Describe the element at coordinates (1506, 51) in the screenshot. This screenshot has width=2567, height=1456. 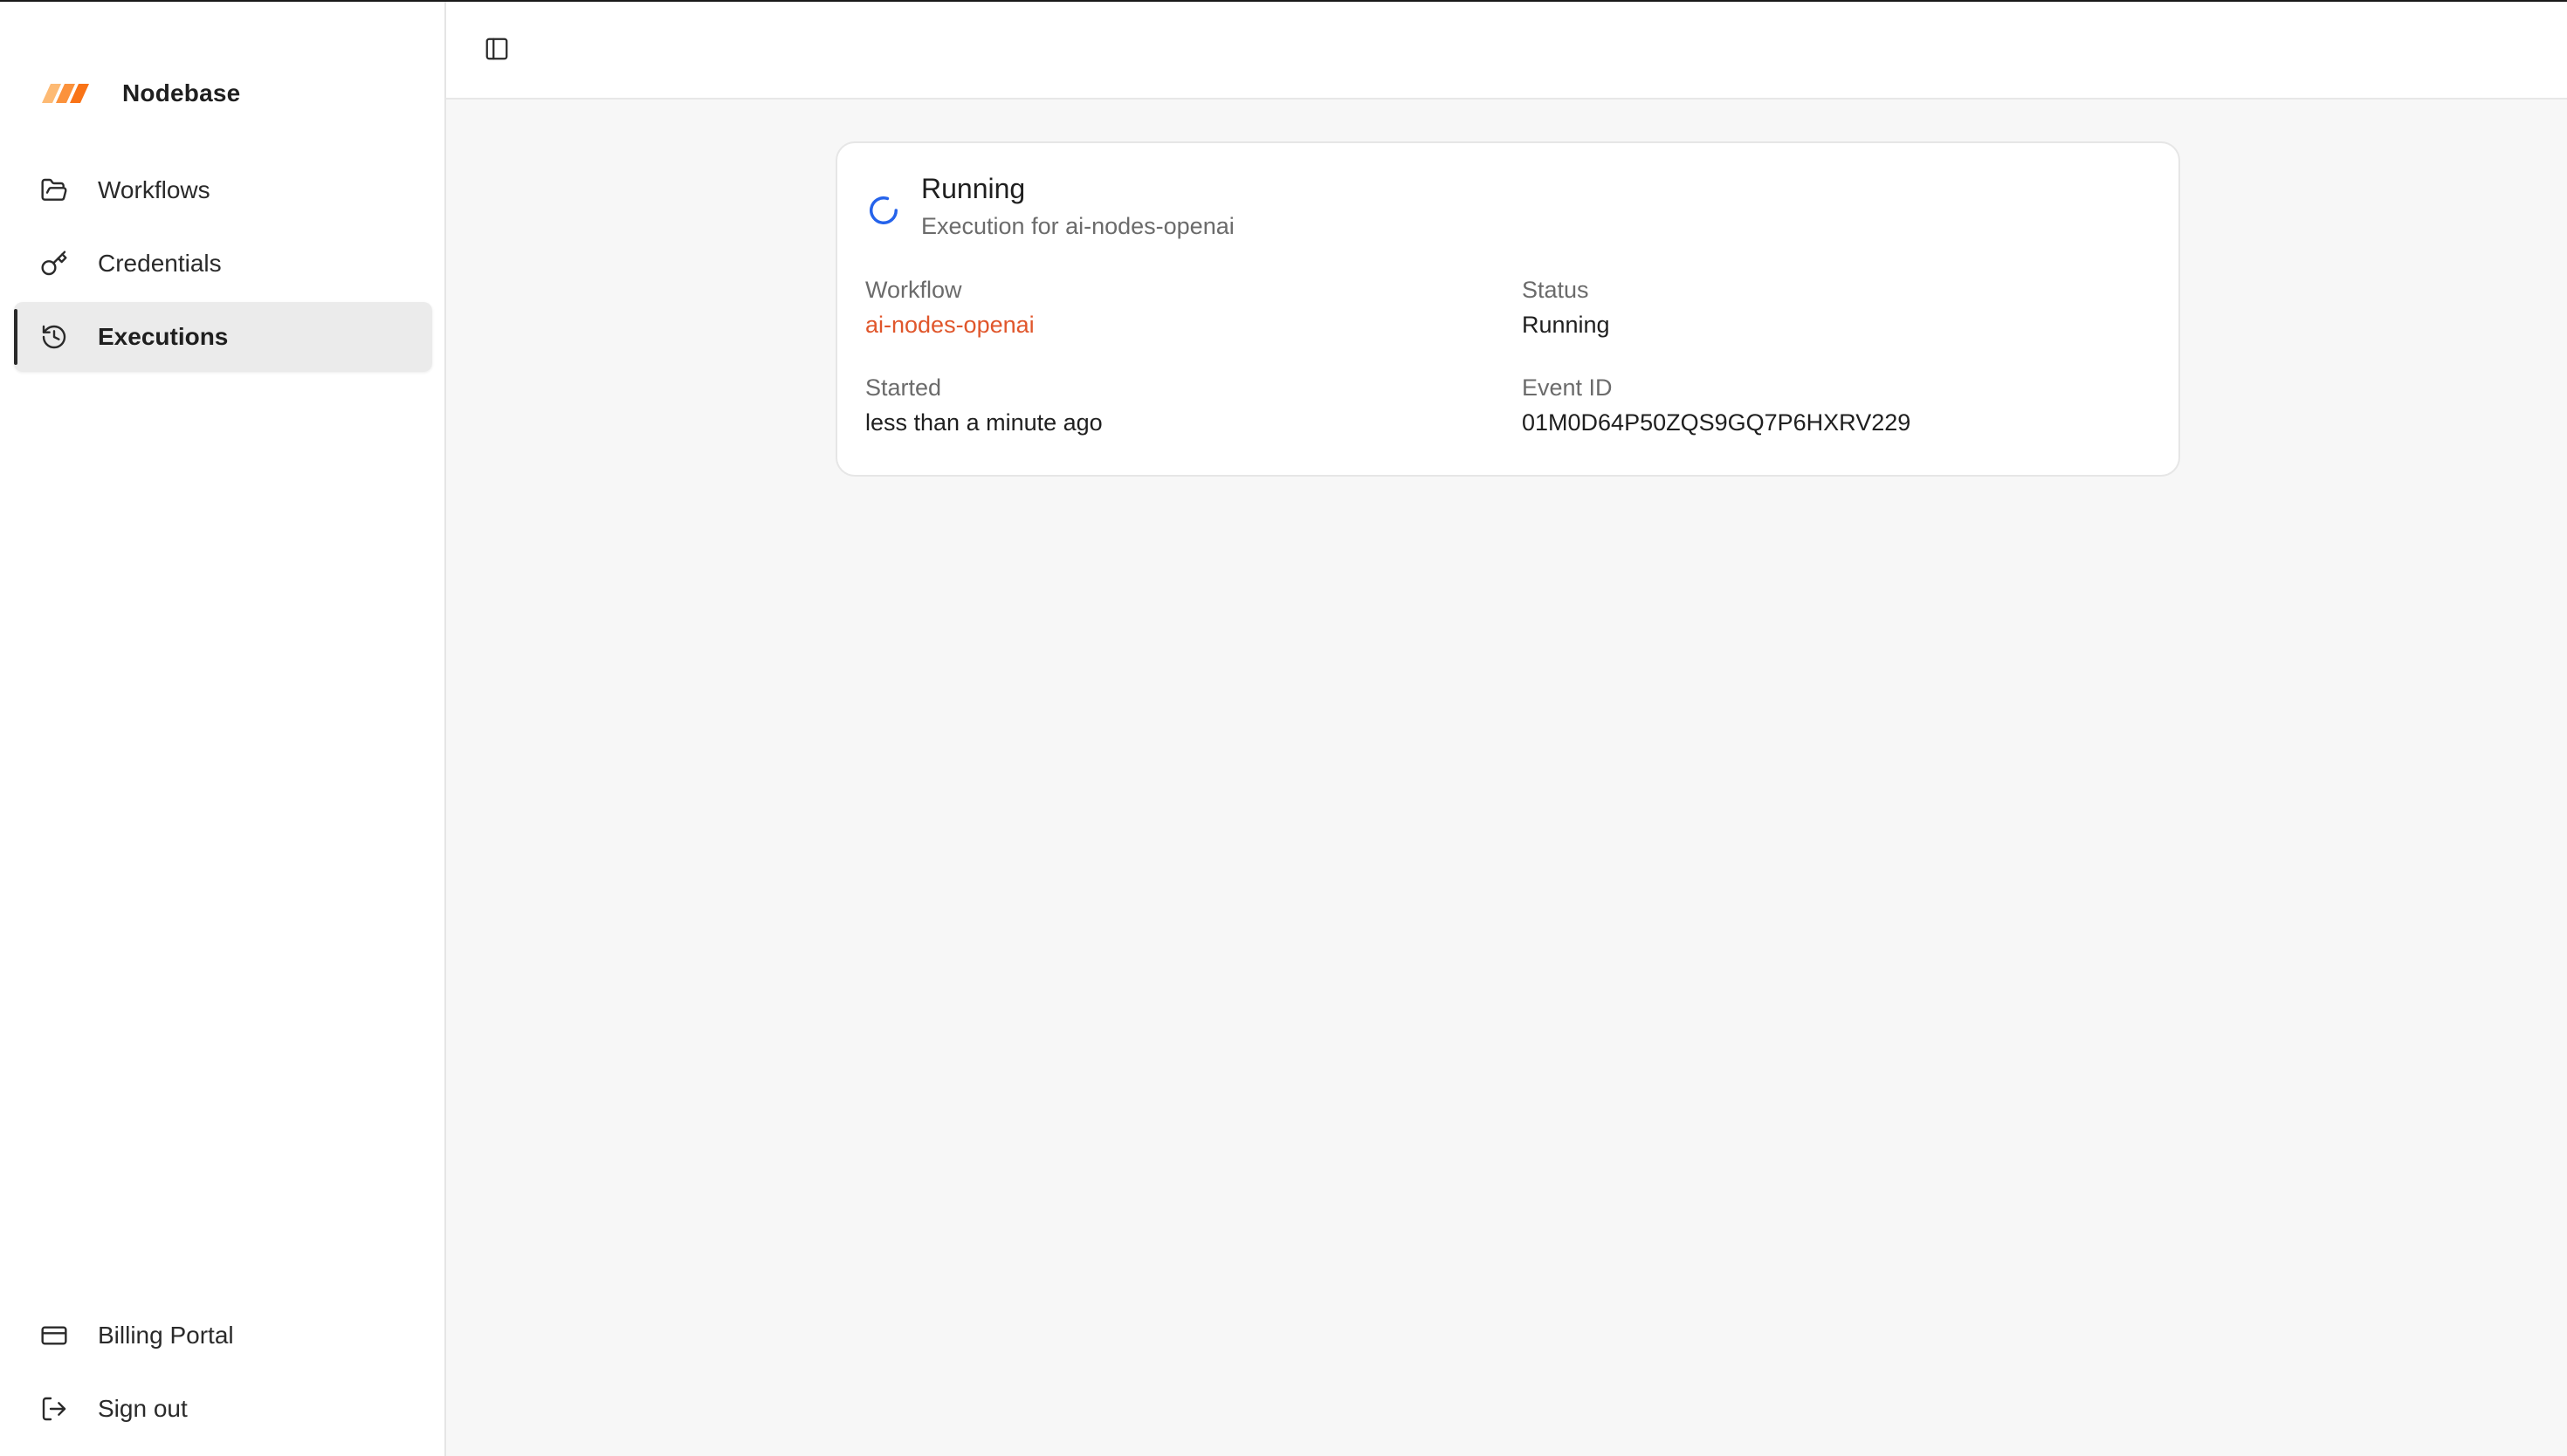
I see `top-bar` at that location.